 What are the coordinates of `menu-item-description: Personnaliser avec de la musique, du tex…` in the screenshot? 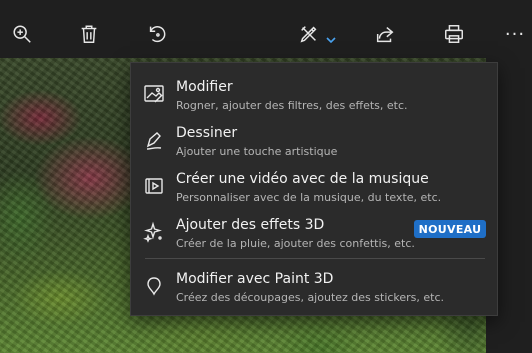 It's located at (309, 197).